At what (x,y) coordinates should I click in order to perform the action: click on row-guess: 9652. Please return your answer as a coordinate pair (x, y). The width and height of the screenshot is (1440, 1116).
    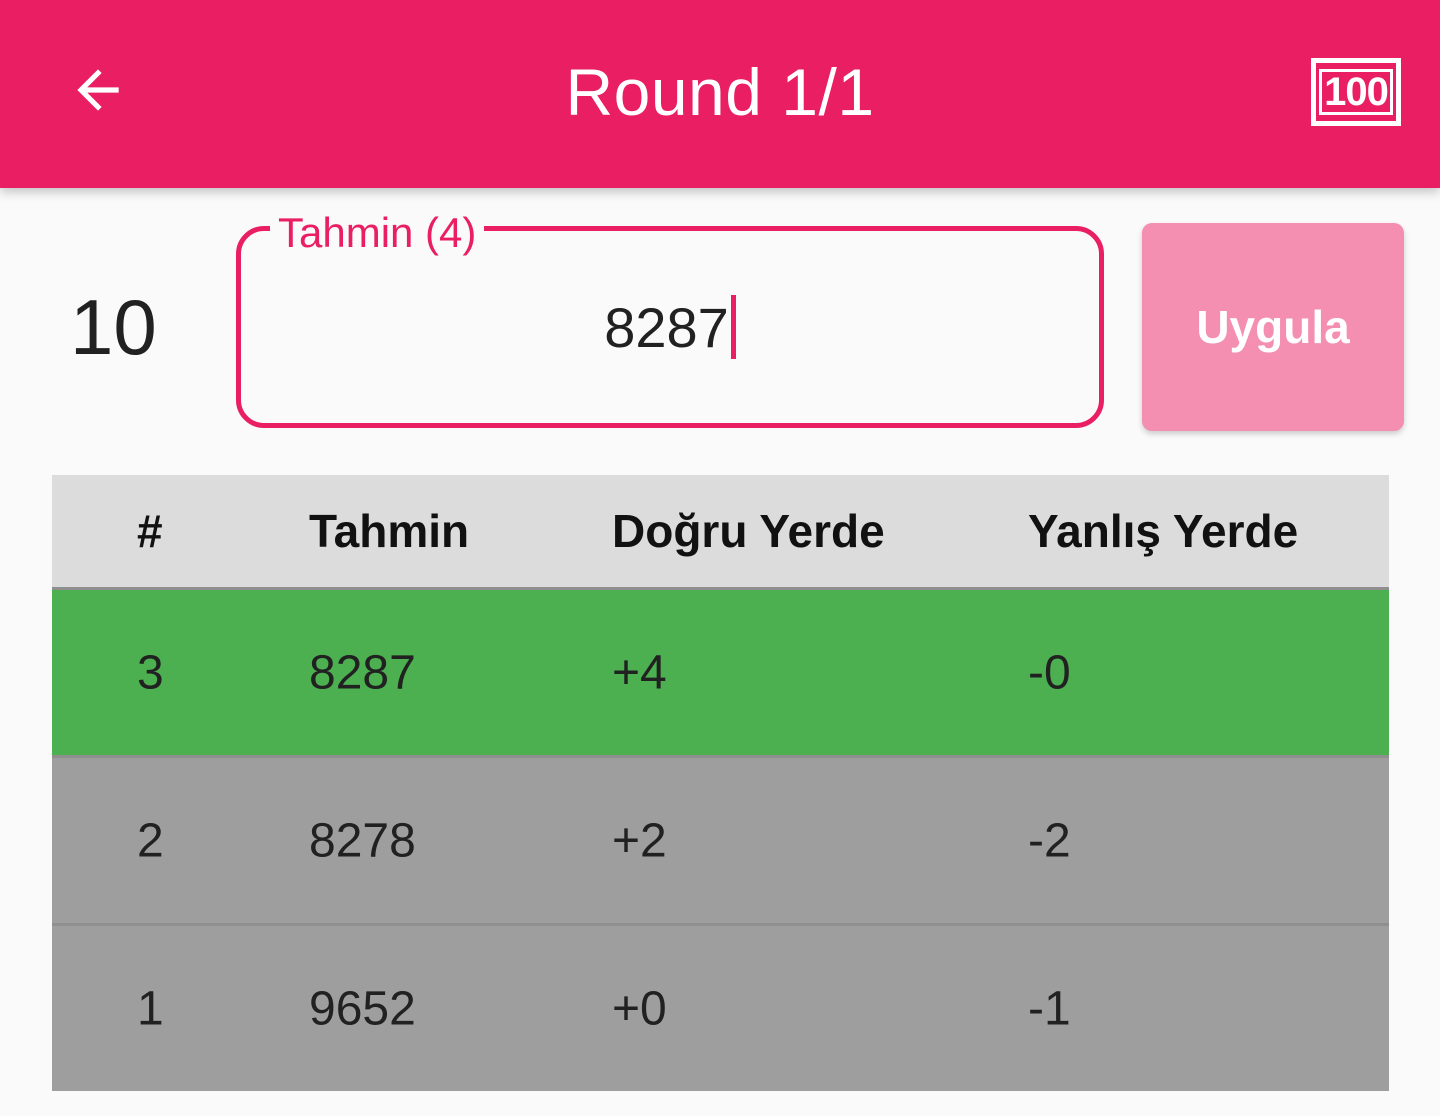
    Looking at the image, I should click on (362, 1008).